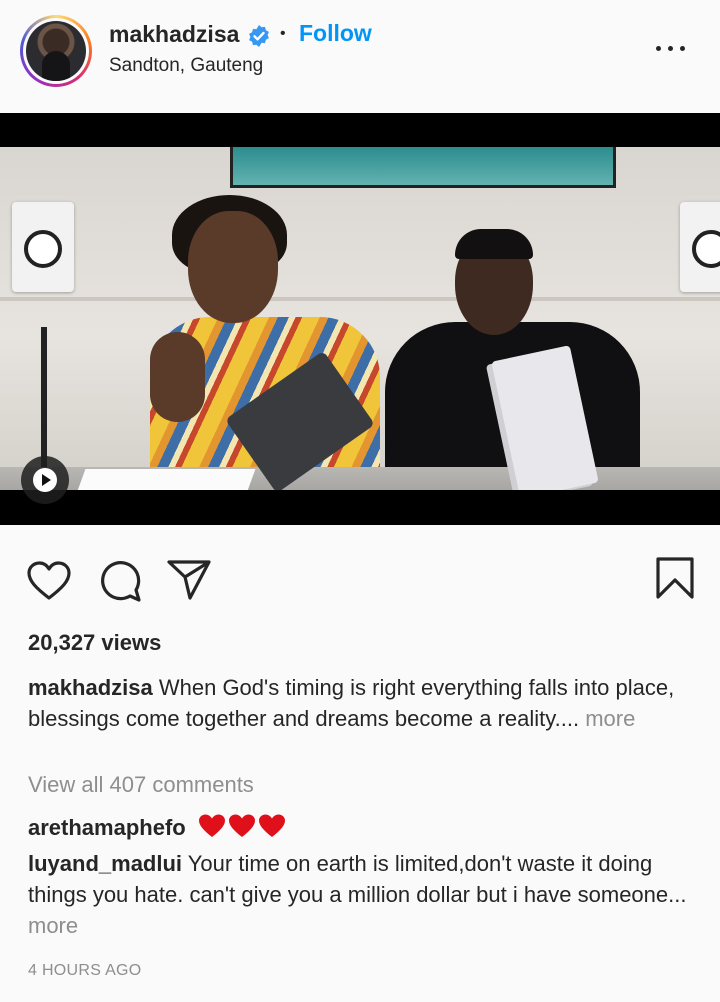  Describe the element at coordinates (360, 56) in the screenshot. I see `post-header: makhadzisa • Follow Sandton, Gauteng` at that location.